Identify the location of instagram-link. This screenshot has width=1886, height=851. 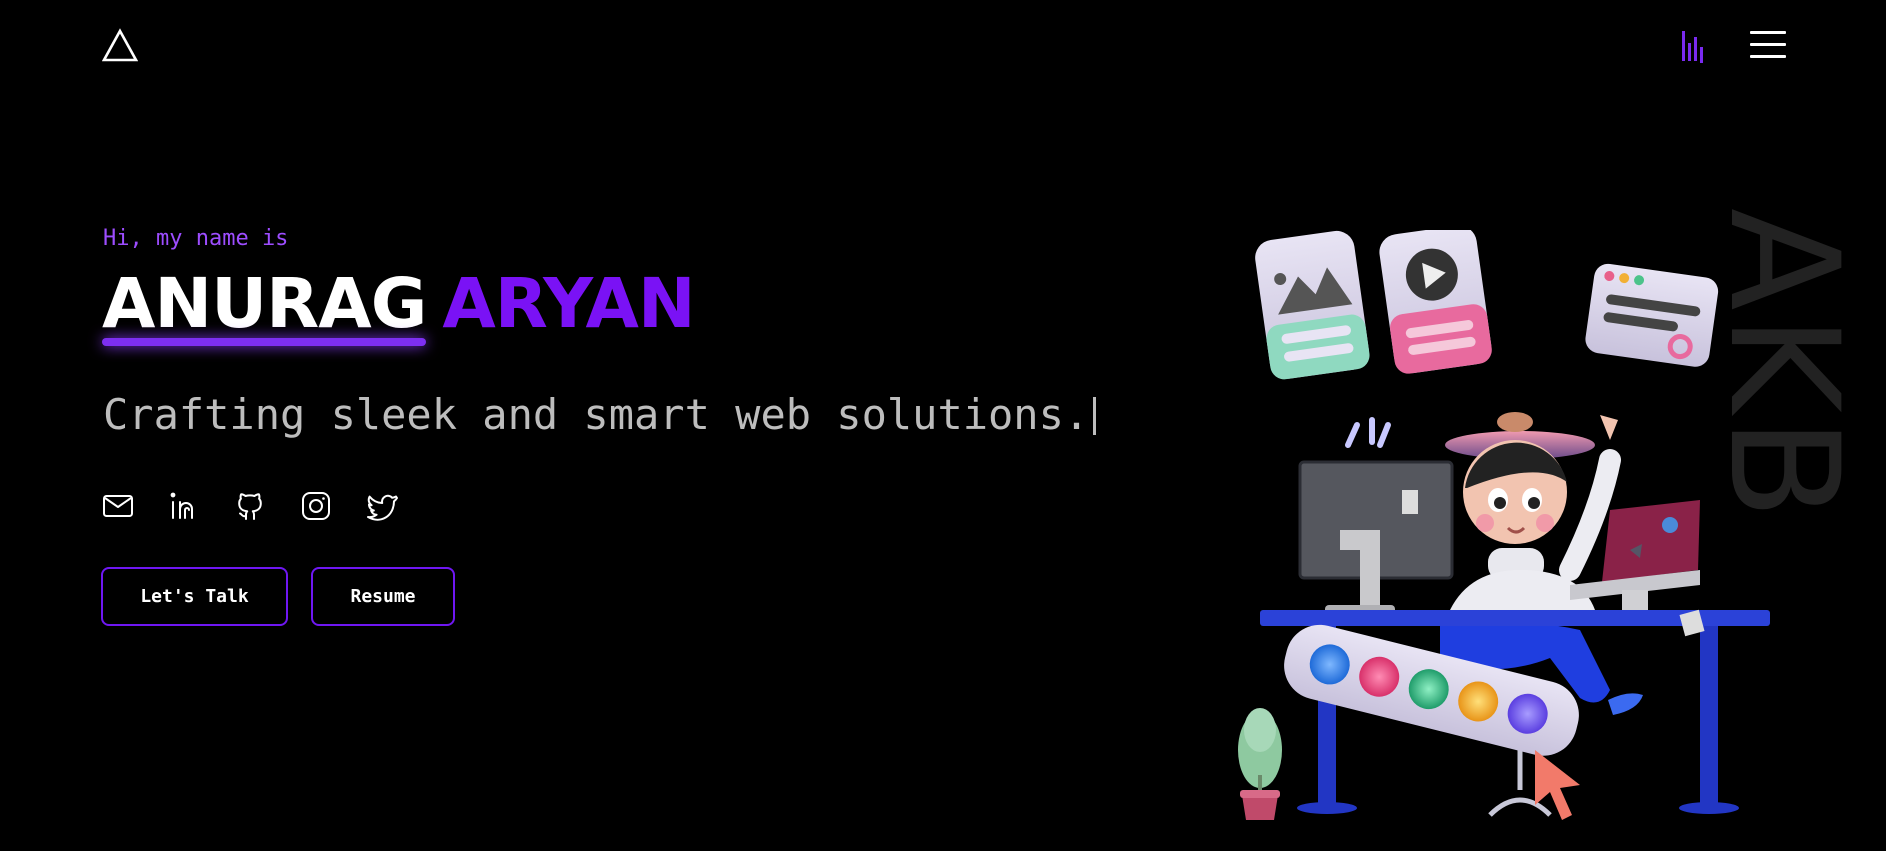
(316, 506).